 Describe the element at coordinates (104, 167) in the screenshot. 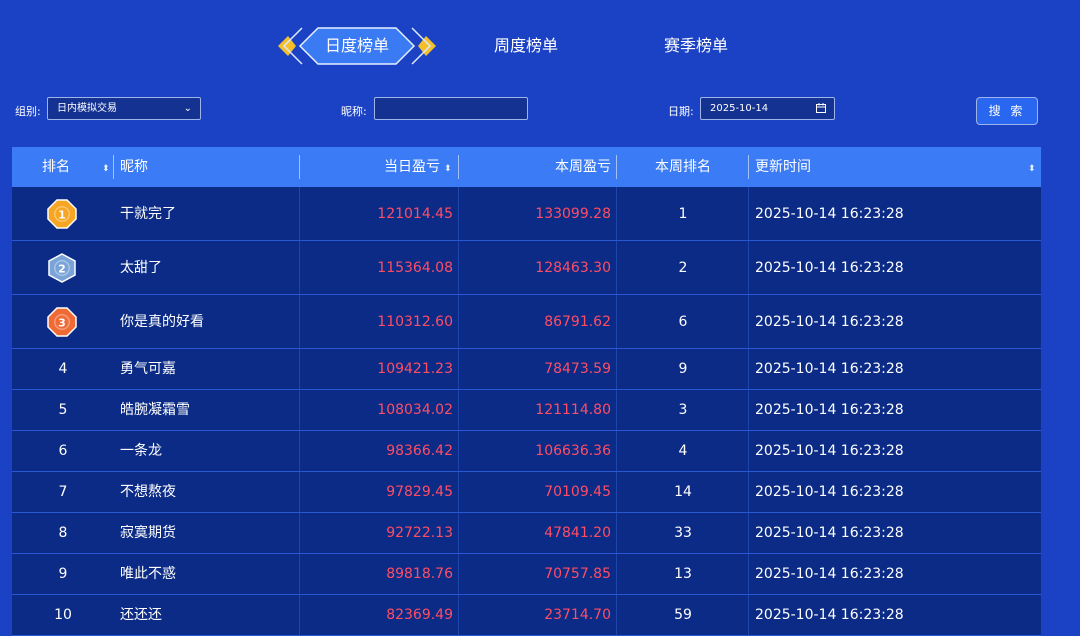

I see `sort-rank-icon: ⬍` at that location.